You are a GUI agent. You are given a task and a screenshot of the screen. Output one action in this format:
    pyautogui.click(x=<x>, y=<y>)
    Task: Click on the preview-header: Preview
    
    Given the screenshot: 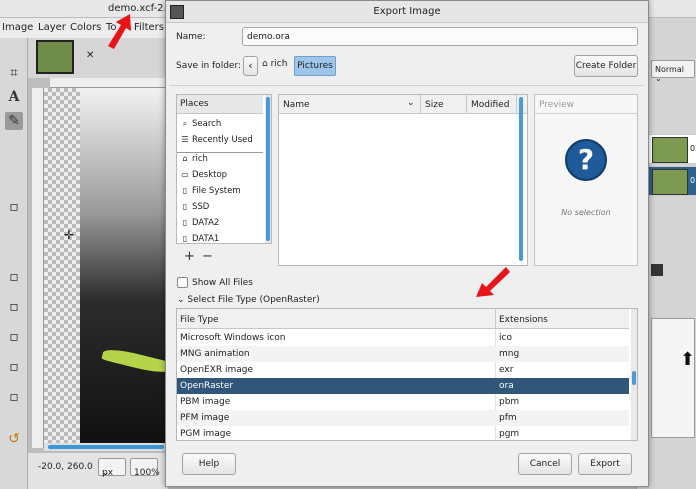 What is the action you would take?
    pyautogui.click(x=586, y=104)
    